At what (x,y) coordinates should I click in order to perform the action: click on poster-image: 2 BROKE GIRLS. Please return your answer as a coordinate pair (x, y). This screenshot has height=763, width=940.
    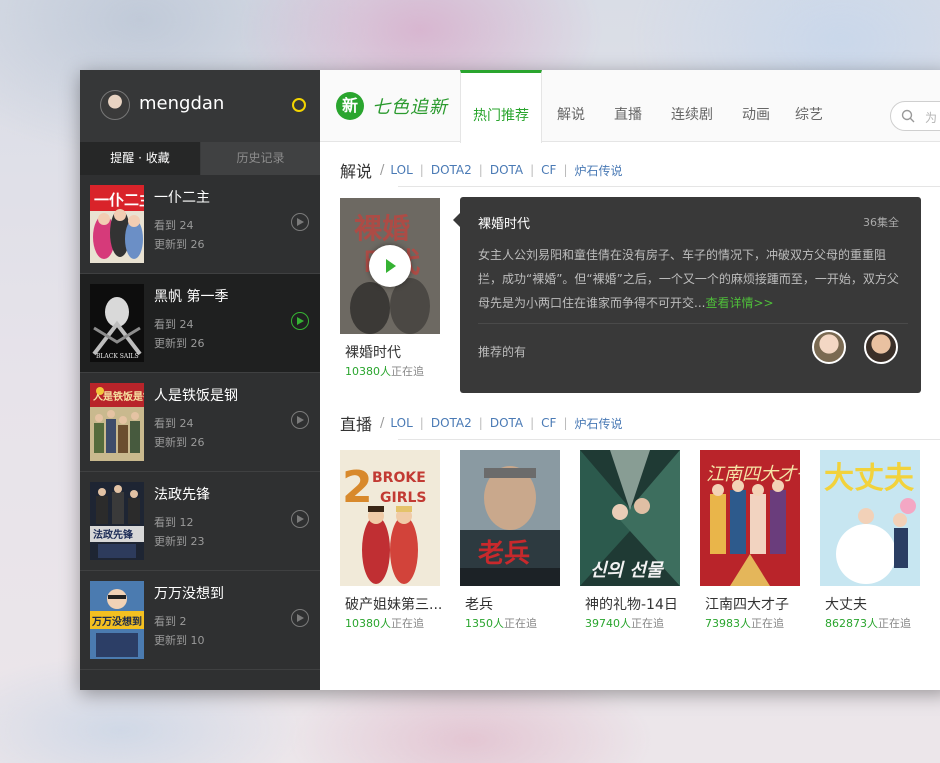
    Looking at the image, I should click on (390, 518).